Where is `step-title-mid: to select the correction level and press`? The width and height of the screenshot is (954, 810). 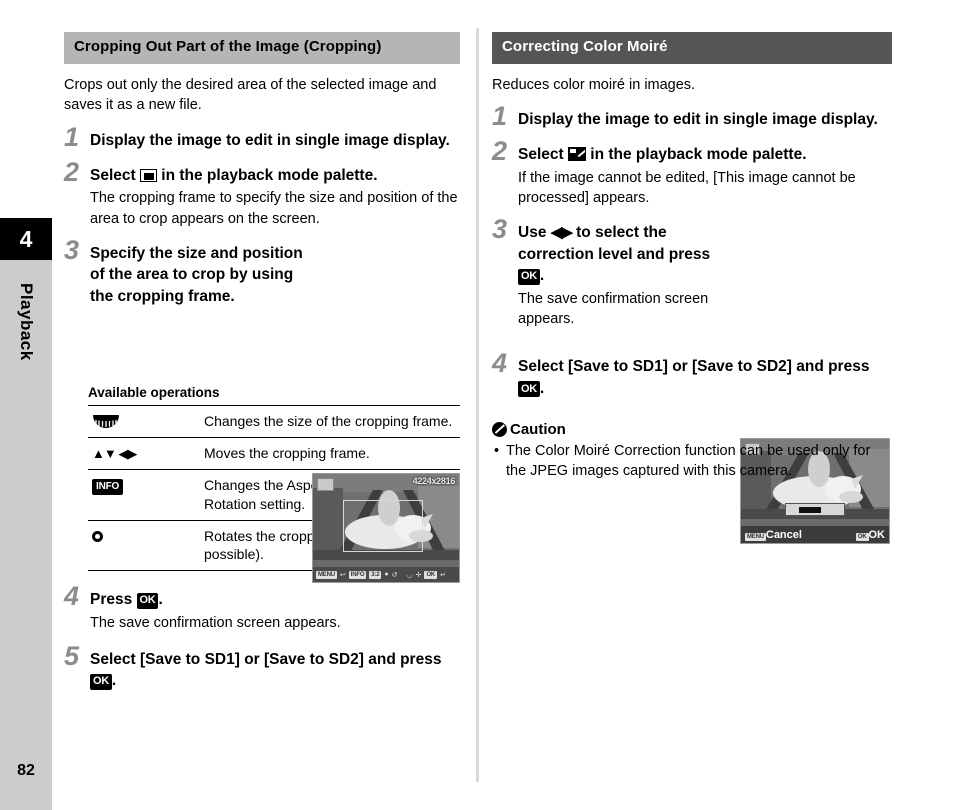 step-title-mid: to select the correction level and press is located at coordinates (614, 244).